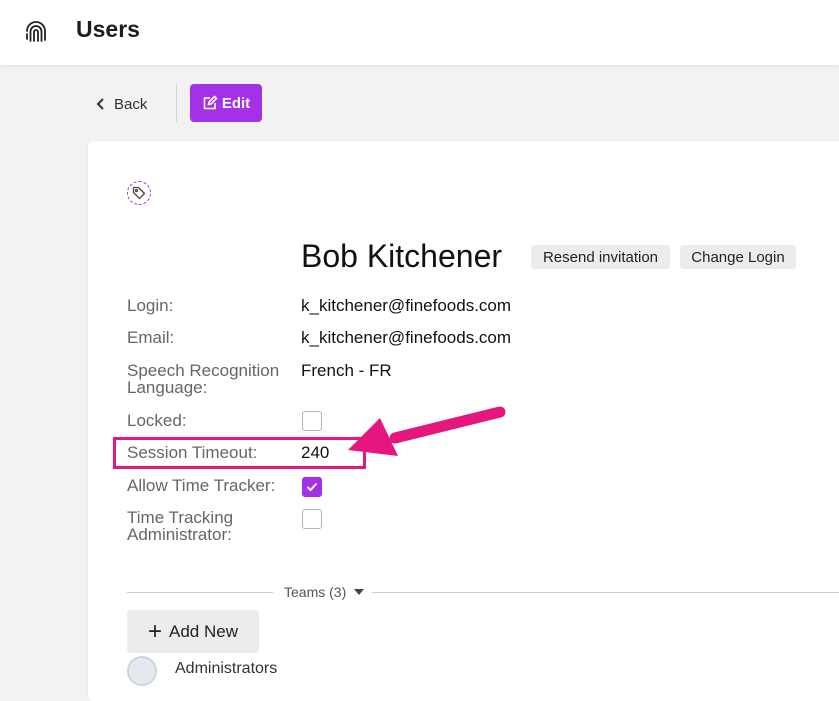 This screenshot has width=839, height=701. Describe the element at coordinates (180, 526) in the screenshot. I see `time-tracking-admin-label: Time Tracking Administrator:` at that location.